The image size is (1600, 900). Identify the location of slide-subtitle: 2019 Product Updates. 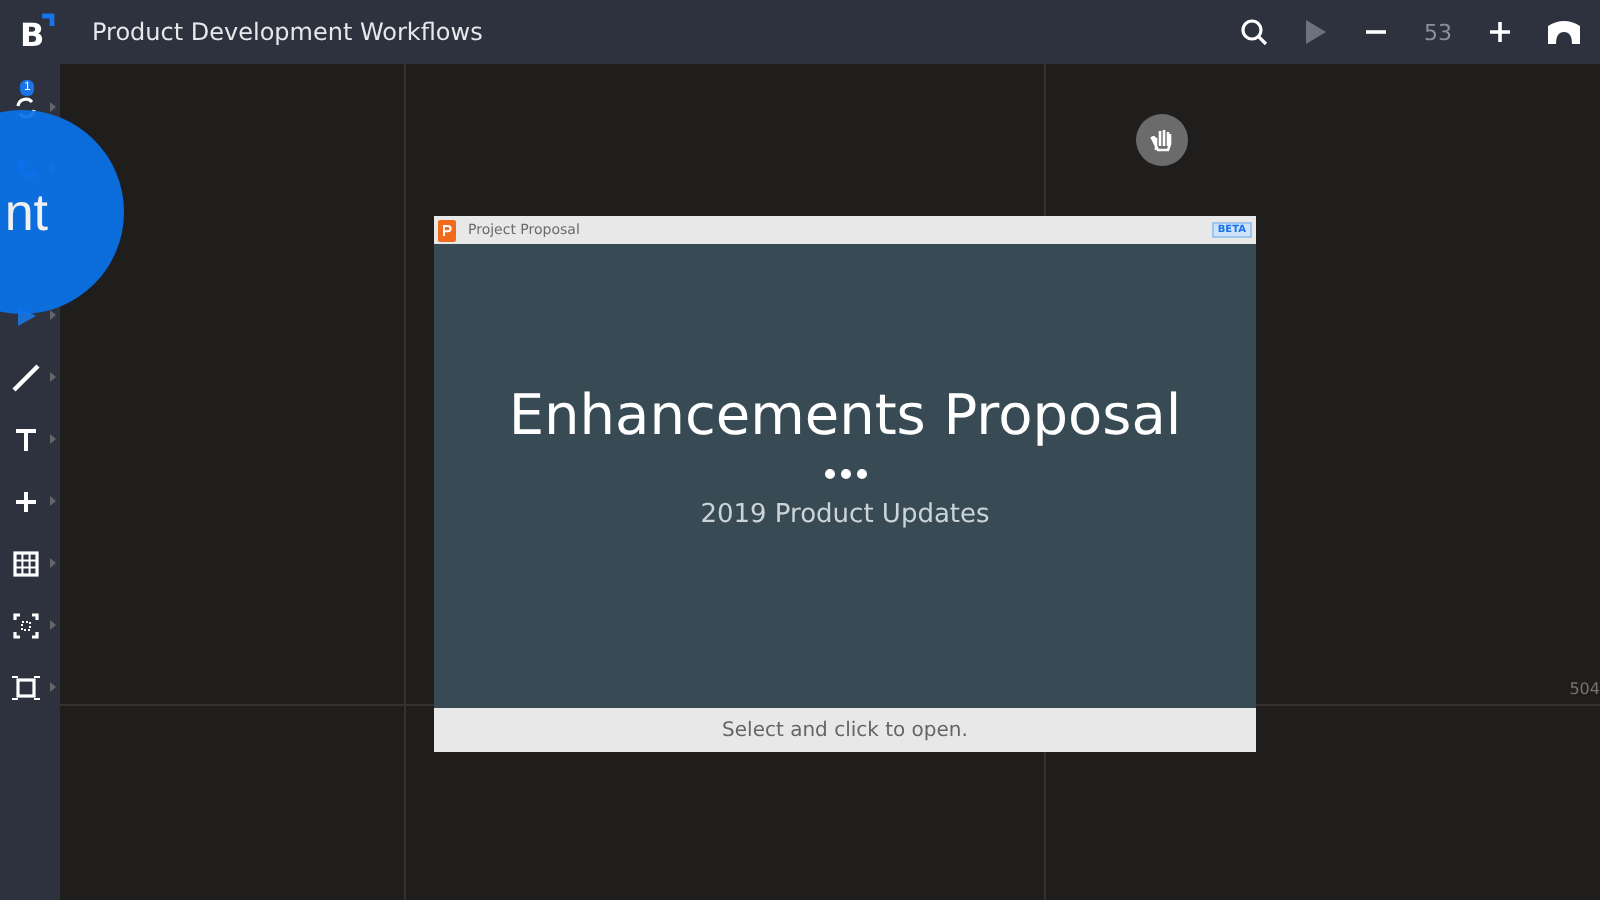
(845, 515).